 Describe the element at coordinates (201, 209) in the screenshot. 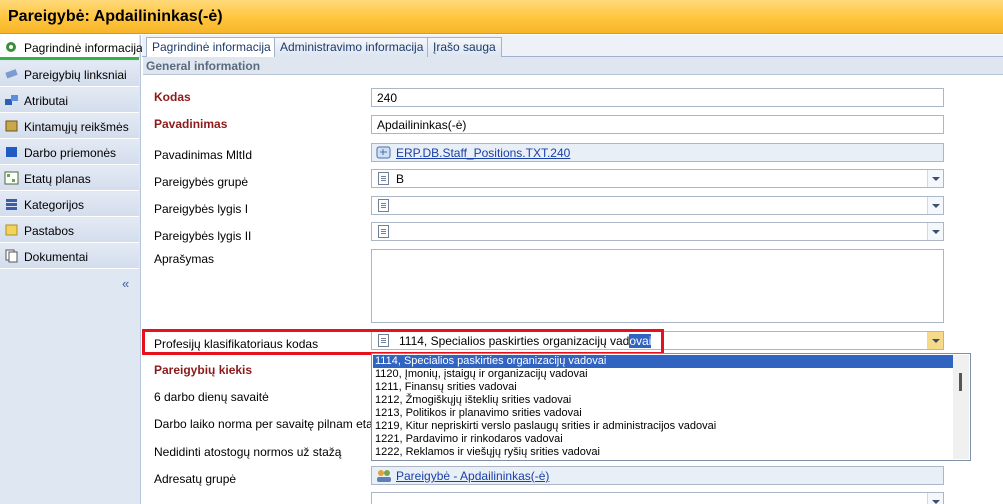

I see `lygis1-label: Pareigybės lygis I` at that location.